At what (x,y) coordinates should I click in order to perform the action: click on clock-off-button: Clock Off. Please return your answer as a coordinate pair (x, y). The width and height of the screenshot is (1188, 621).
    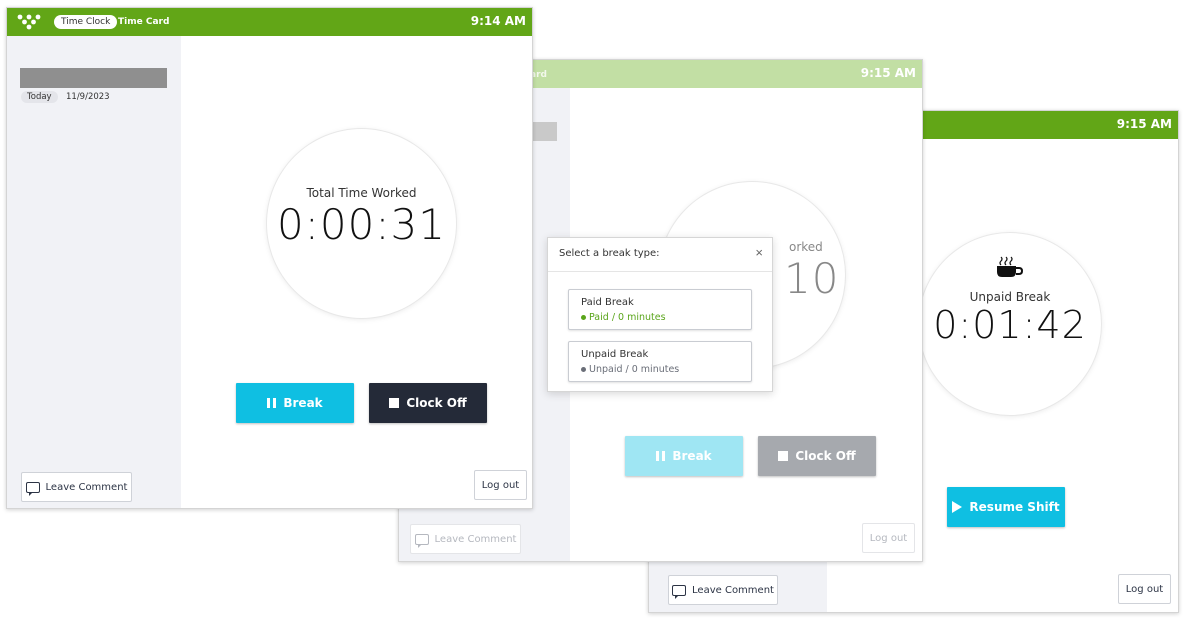
    Looking at the image, I should click on (428, 403).